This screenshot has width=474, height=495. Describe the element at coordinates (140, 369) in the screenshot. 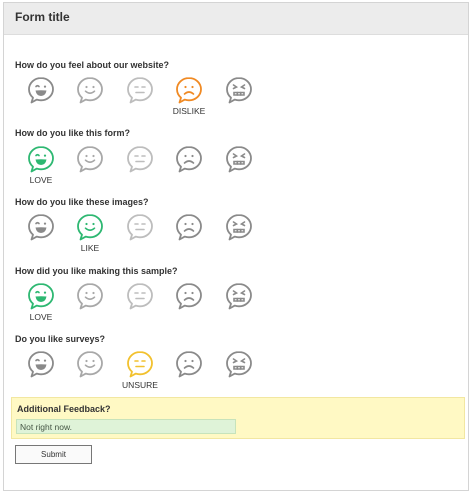

I see `unsure-face-icon: UNSURE` at that location.